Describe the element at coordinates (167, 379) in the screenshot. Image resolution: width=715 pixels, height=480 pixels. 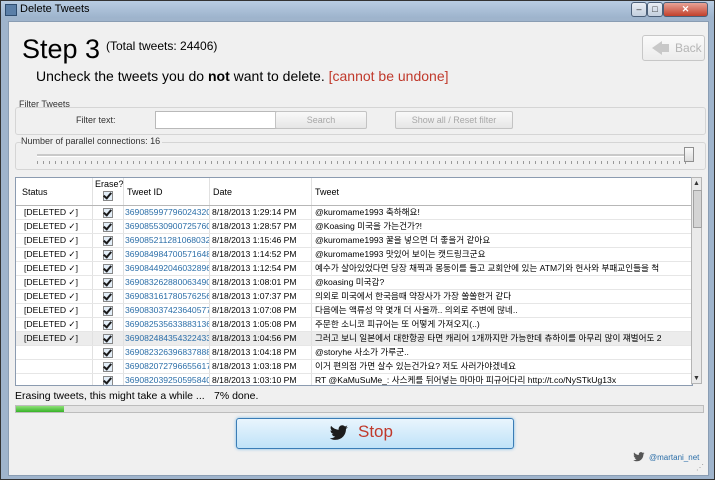
I see `row-tweet-id: 369082039250595840` at that location.